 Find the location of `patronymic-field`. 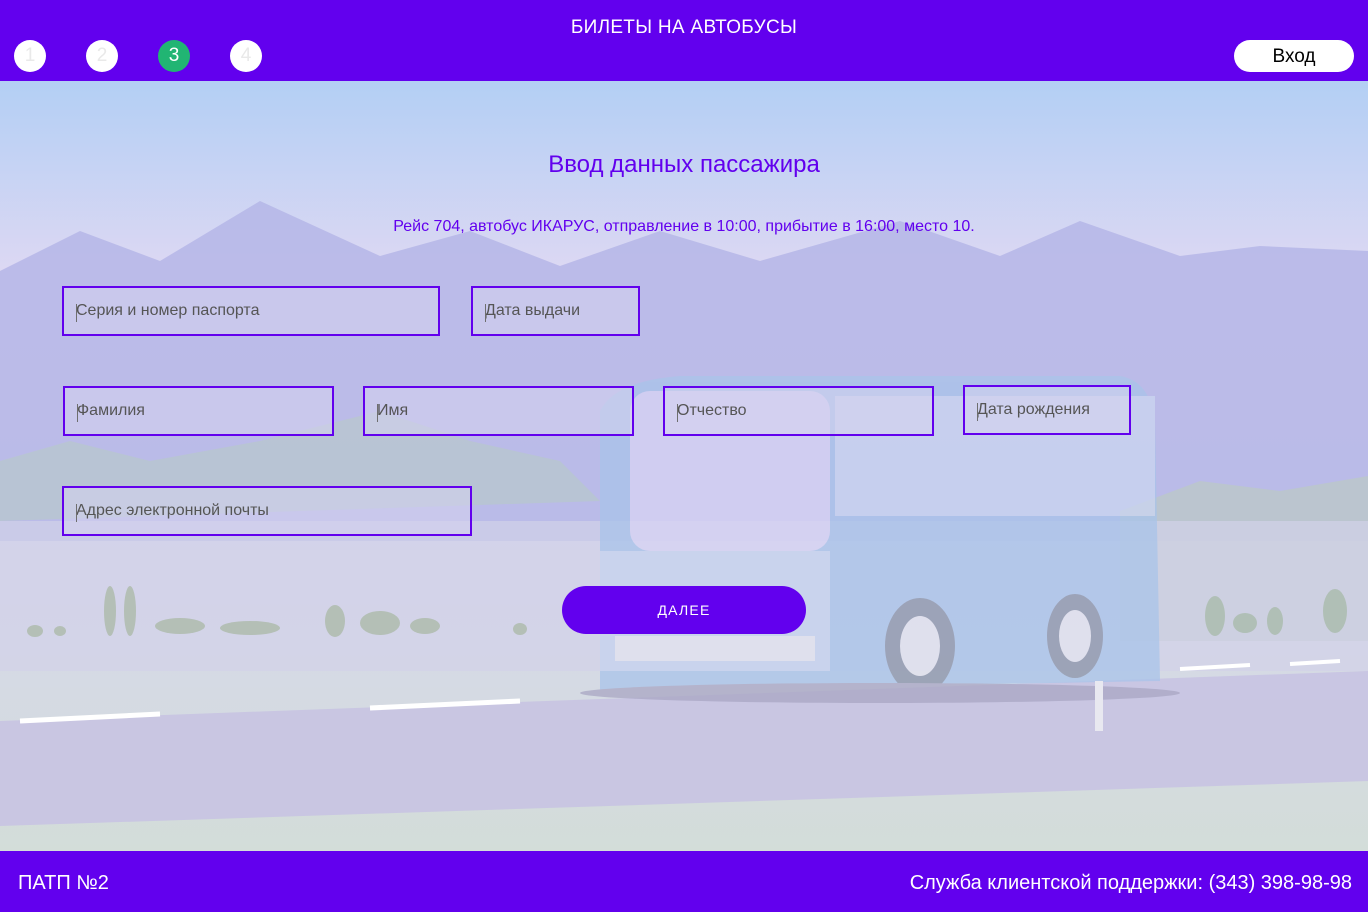

patronymic-field is located at coordinates (798, 411).